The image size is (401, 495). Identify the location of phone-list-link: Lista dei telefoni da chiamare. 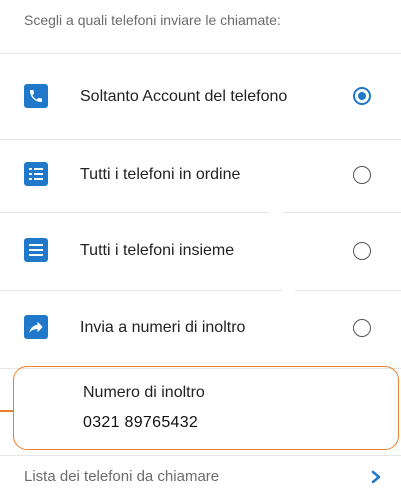
(121, 476).